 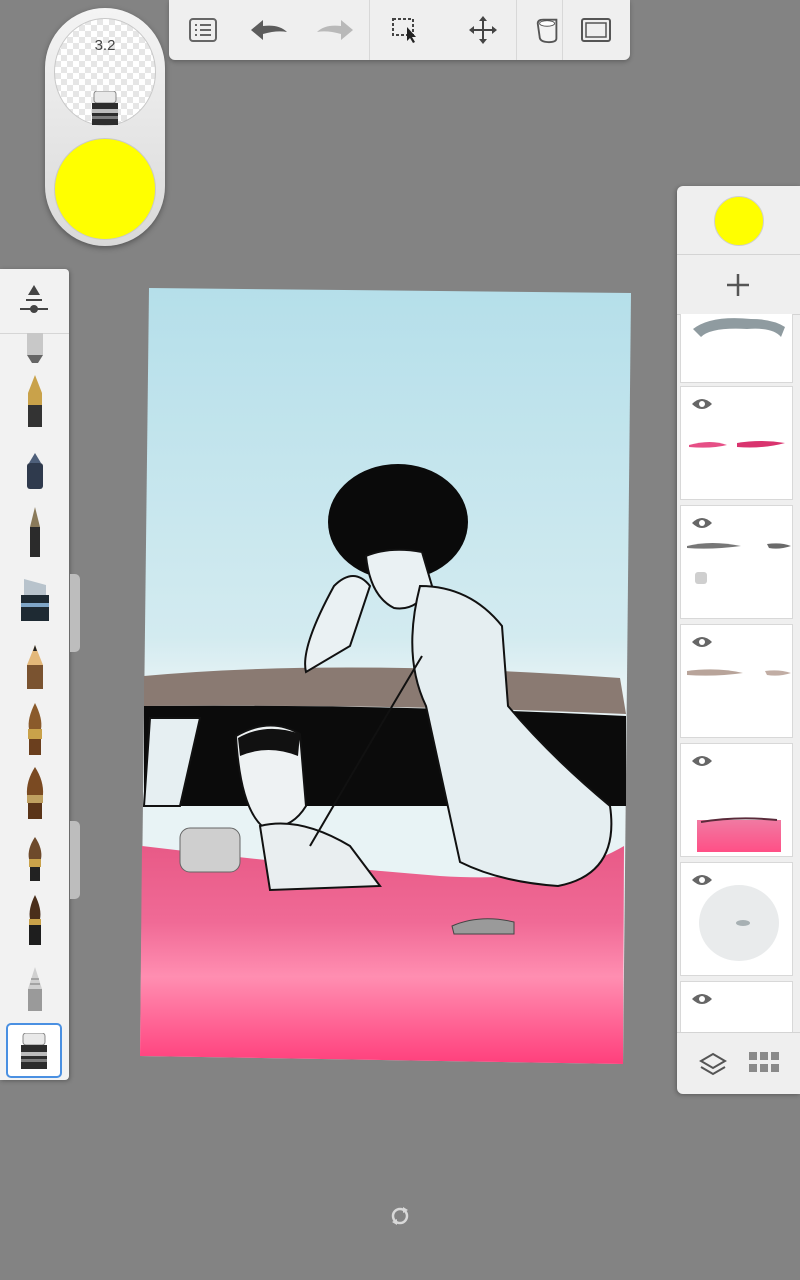 I want to click on brush-settings-icon, so click(x=34, y=301).